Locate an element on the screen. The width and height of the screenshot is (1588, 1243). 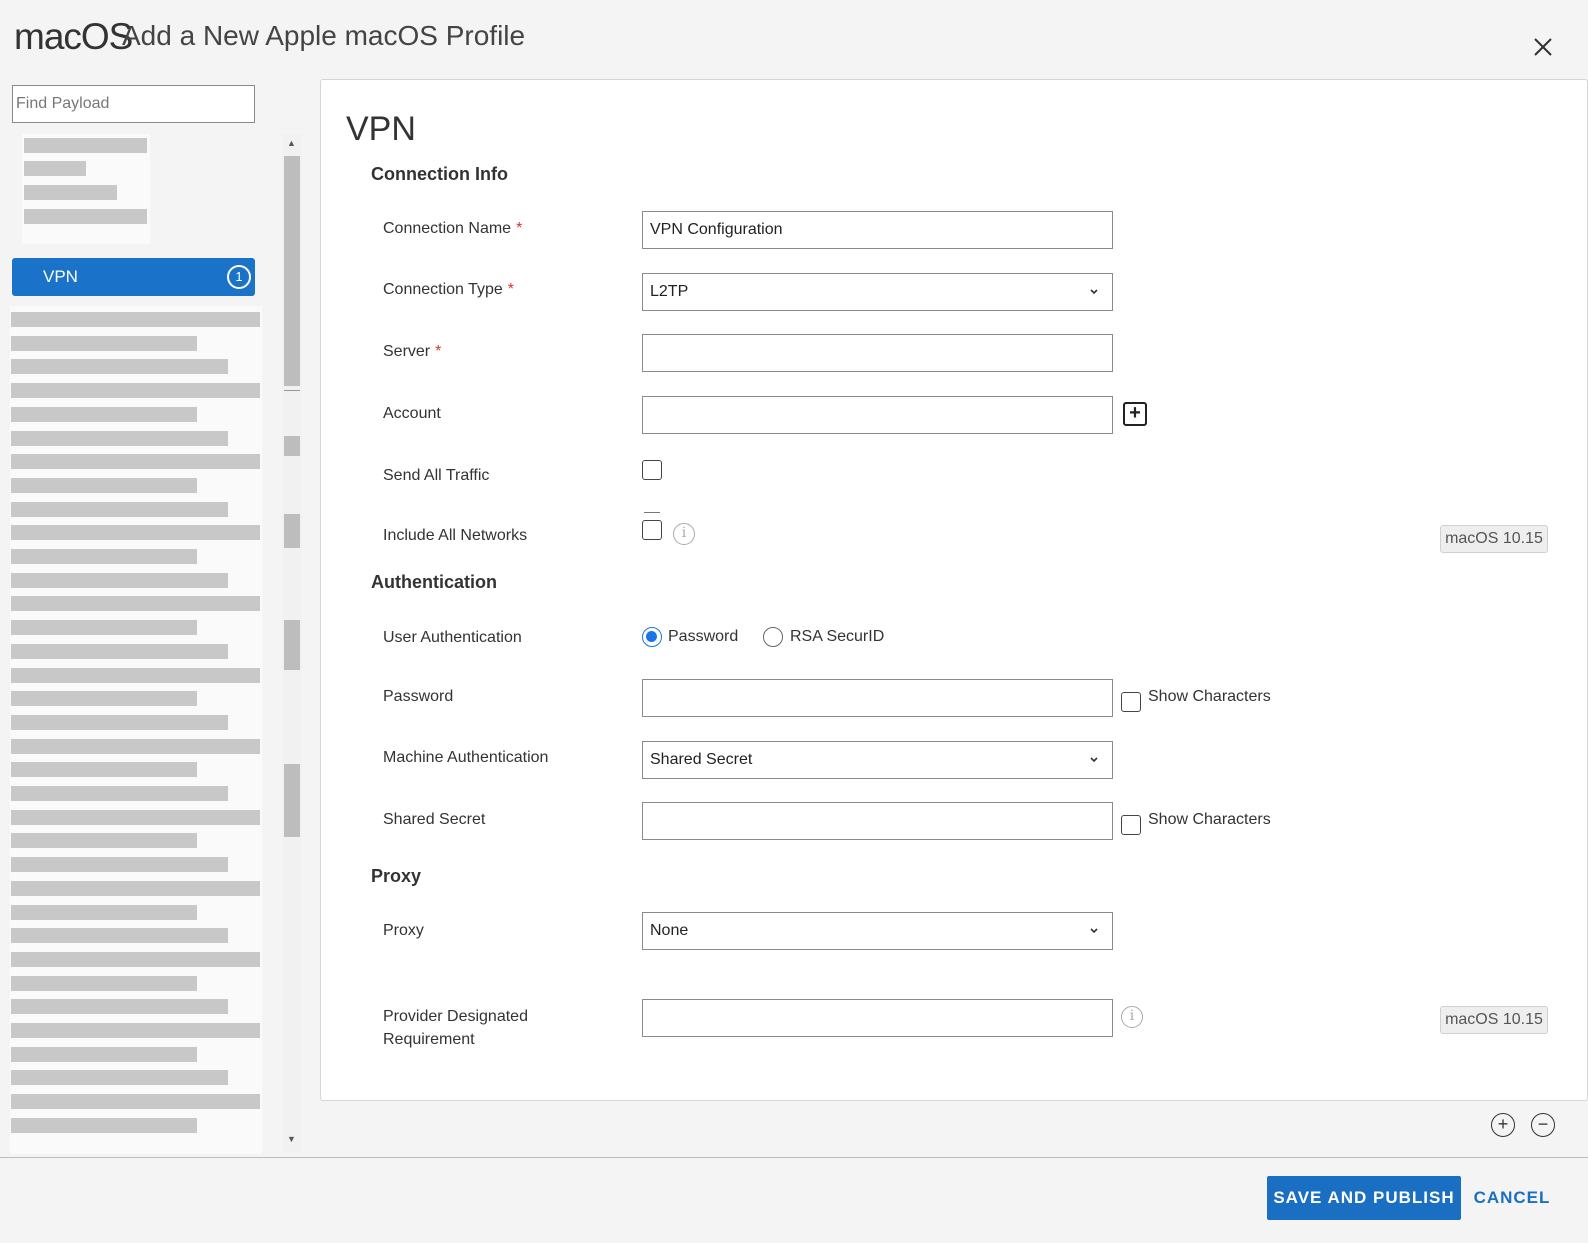
machine-authentication-label: Machine Authentication is located at coordinates (466, 757).